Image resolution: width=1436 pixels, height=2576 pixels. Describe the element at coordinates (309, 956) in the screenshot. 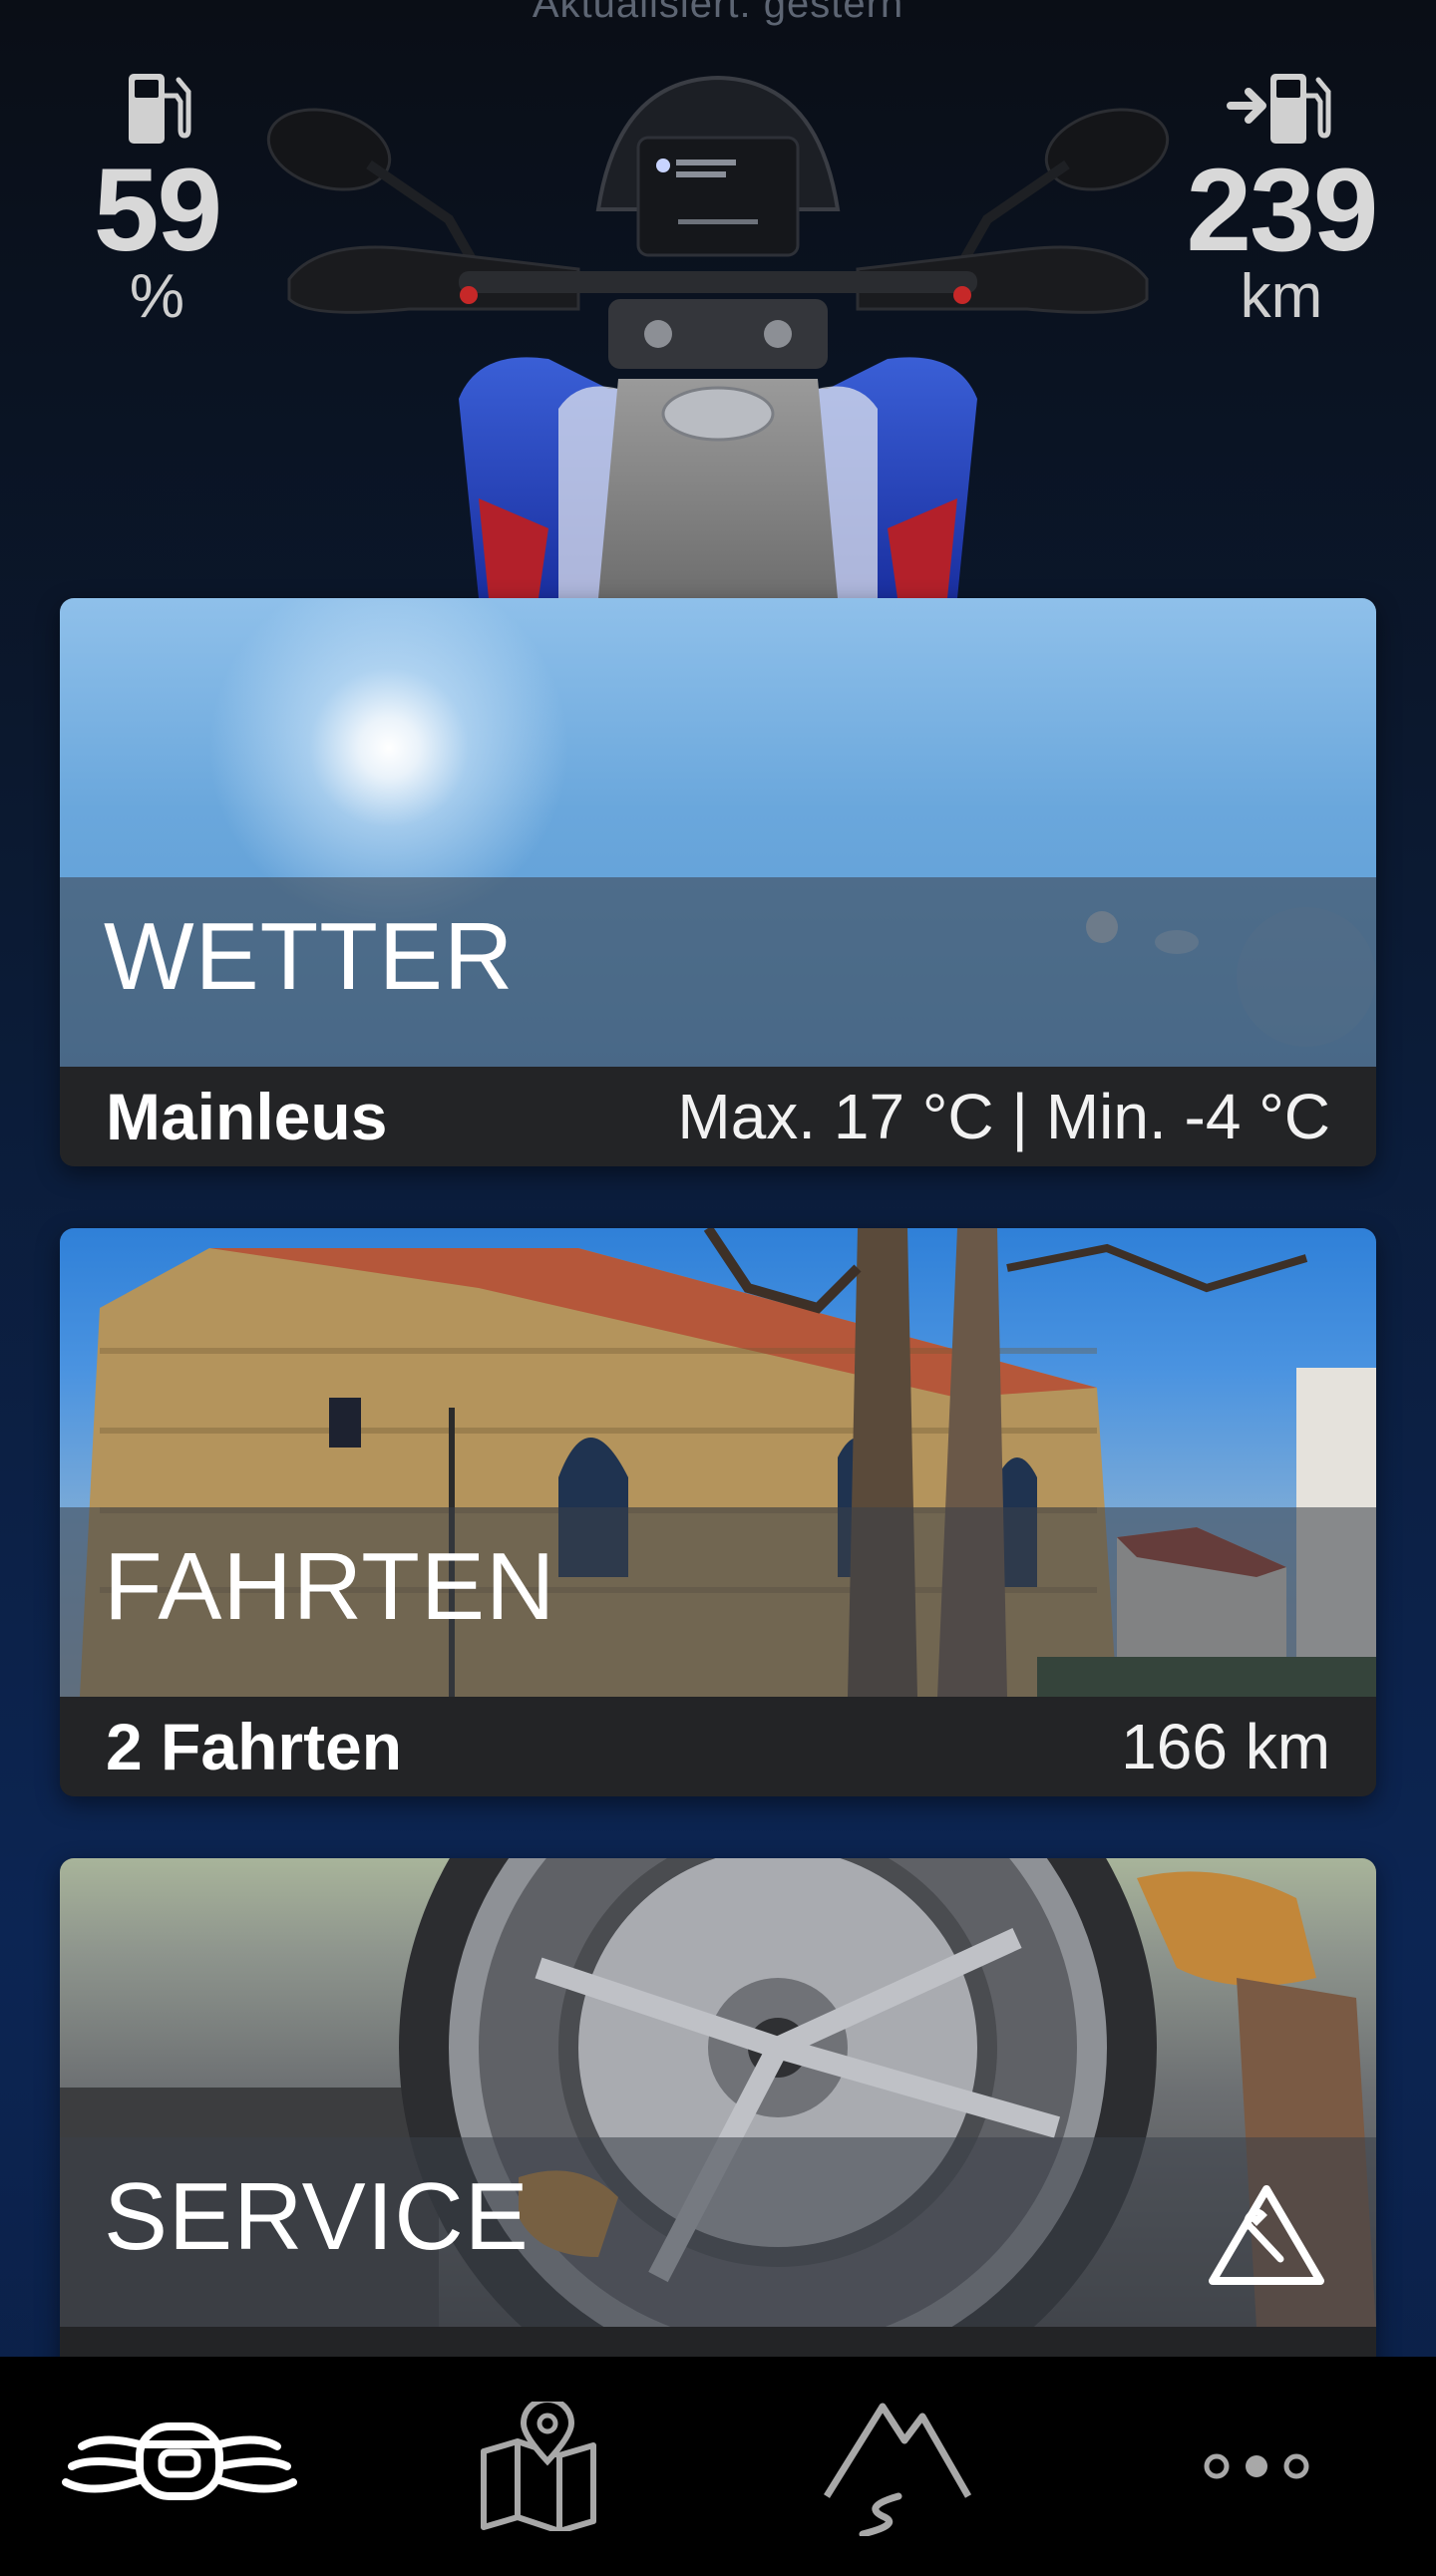

I see `weather-title: WETTER` at that location.